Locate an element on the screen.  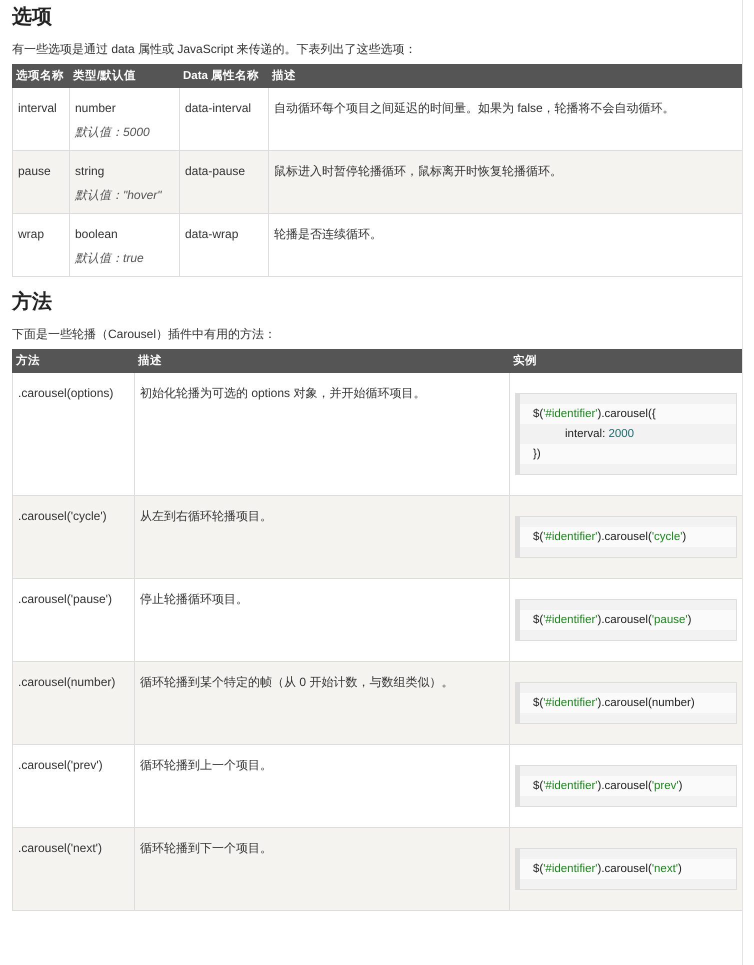
type-text: boolean is located at coordinates (97, 234).